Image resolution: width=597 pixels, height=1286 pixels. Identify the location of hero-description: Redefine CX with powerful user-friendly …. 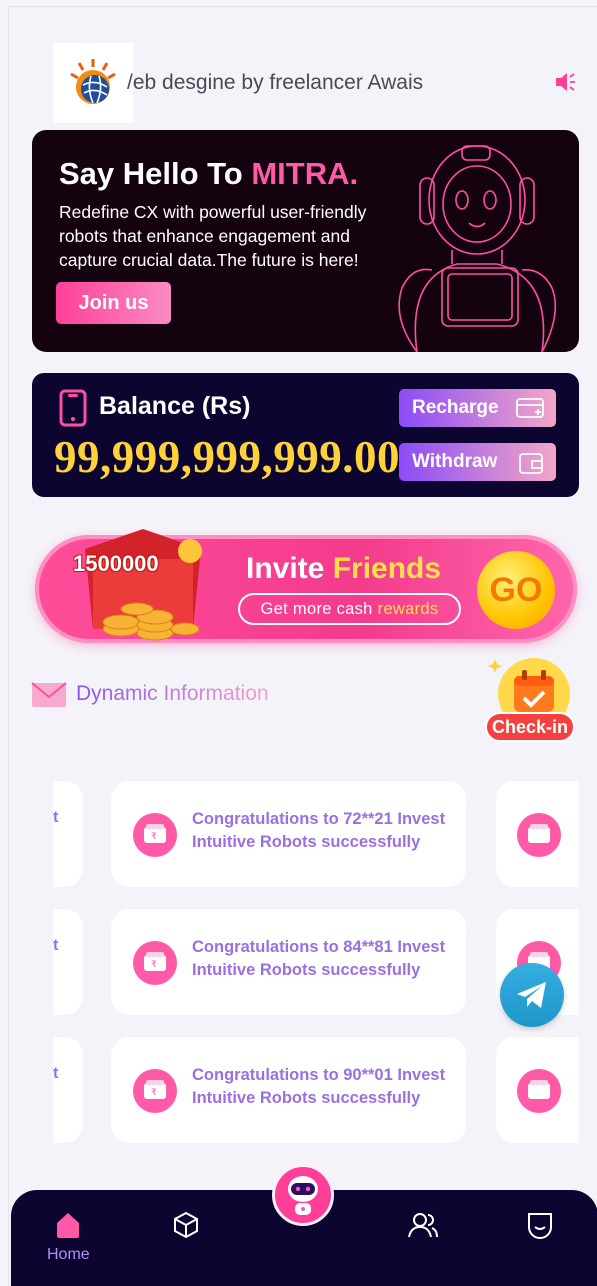
(213, 236).